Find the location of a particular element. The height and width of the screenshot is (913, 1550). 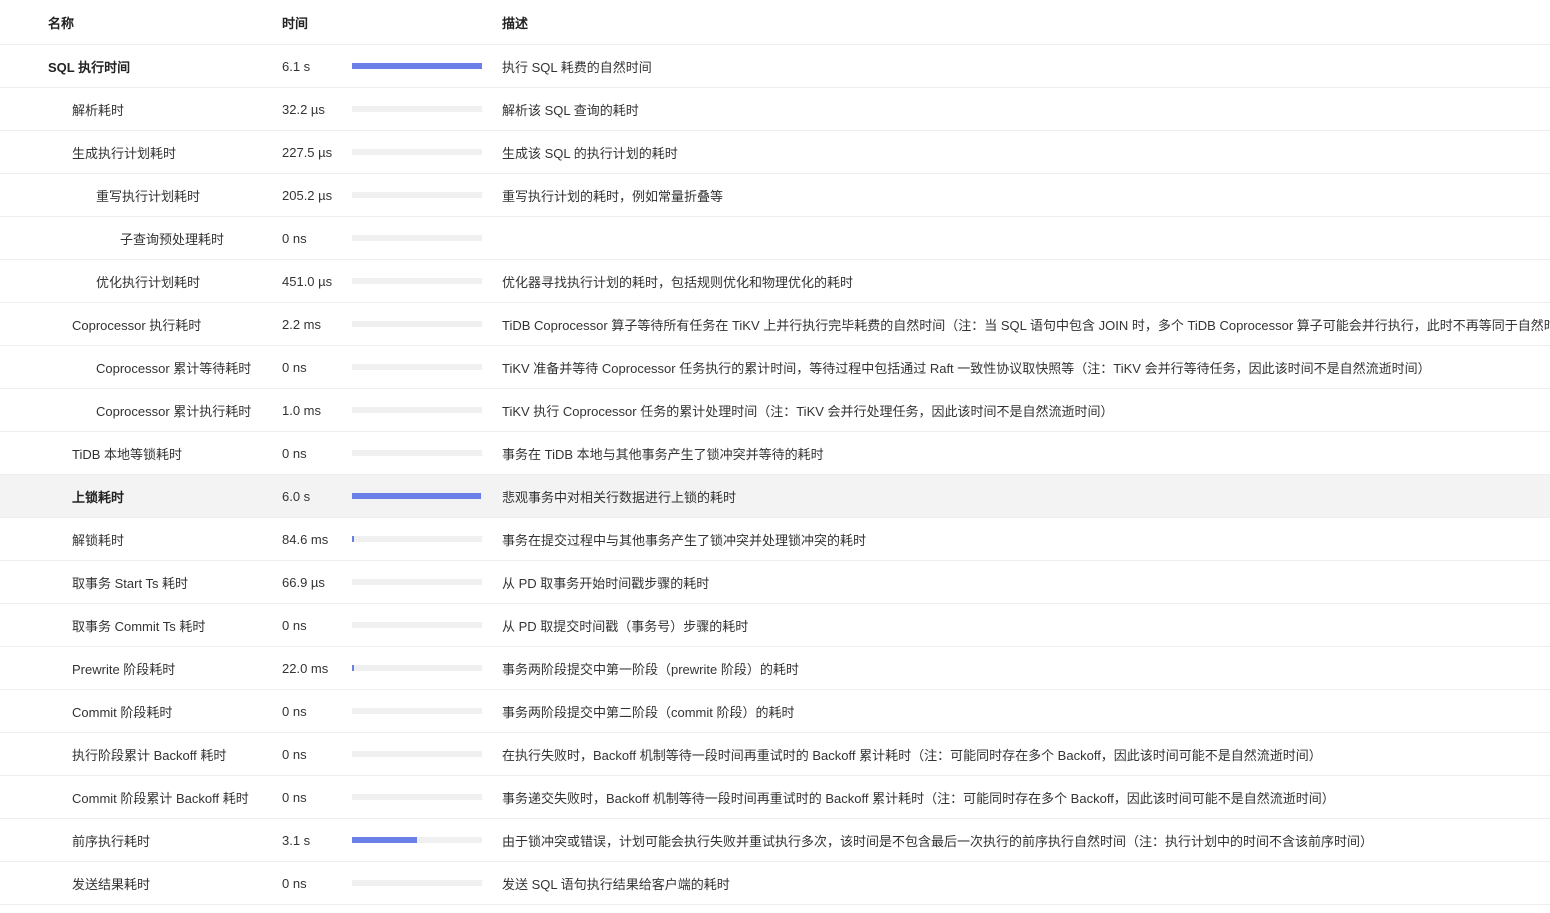

column-header-name: 名称 is located at coordinates (61, 23).